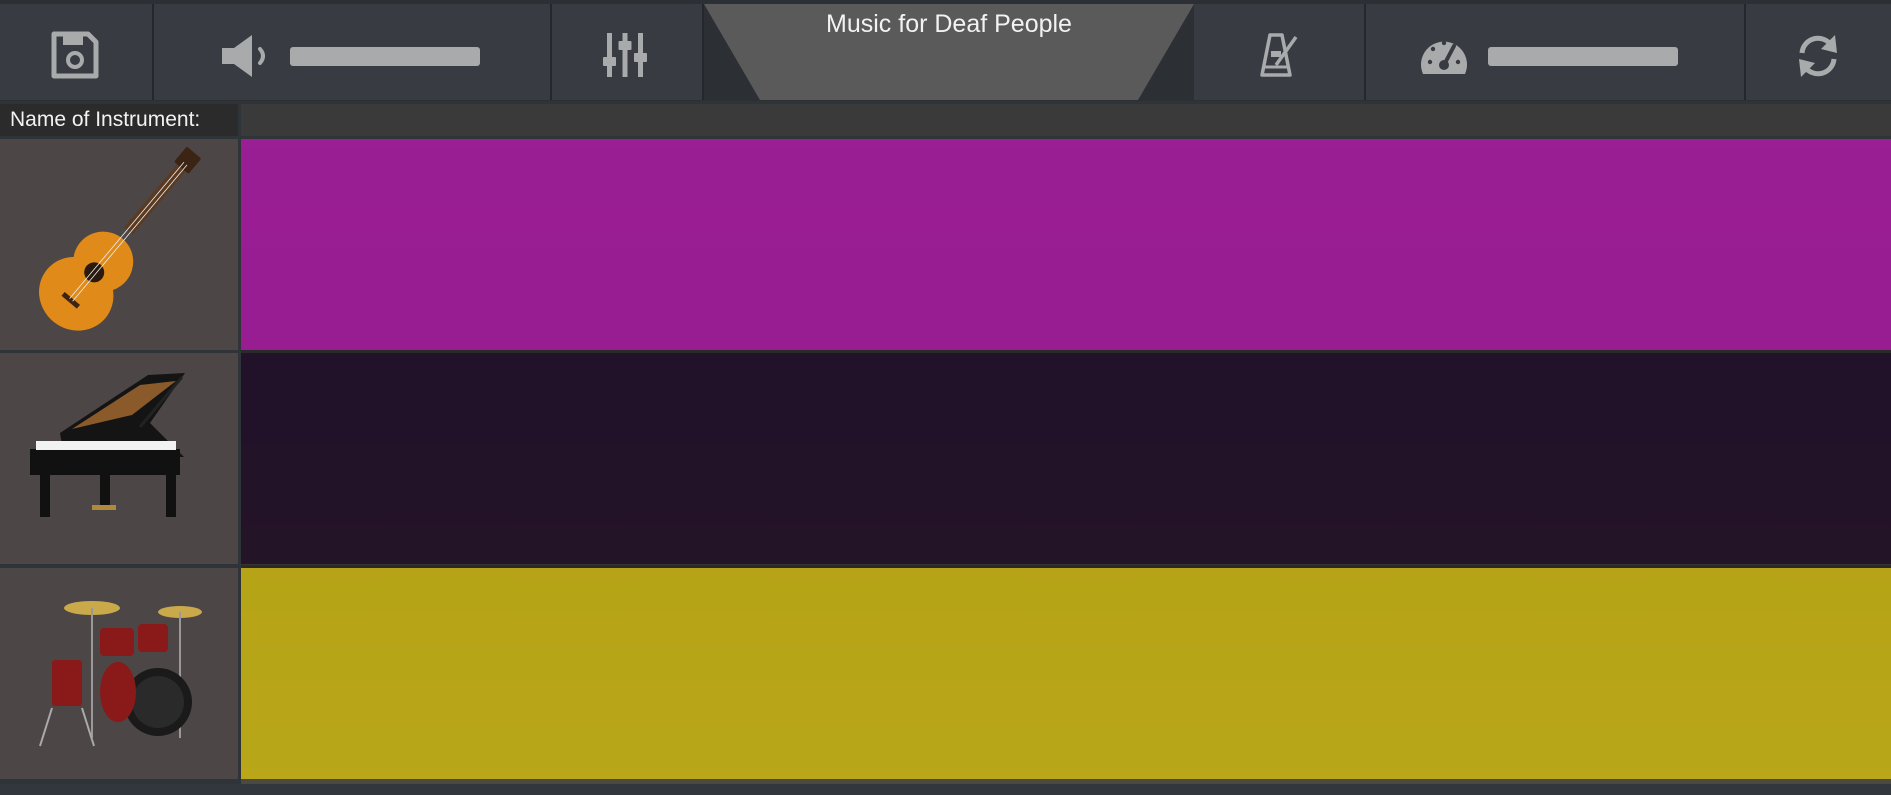 The height and width of the screenshot is (795, 1891). Describe the element at coordinates (945, 789) in the screenshot. I see `footer-strip` at that location.